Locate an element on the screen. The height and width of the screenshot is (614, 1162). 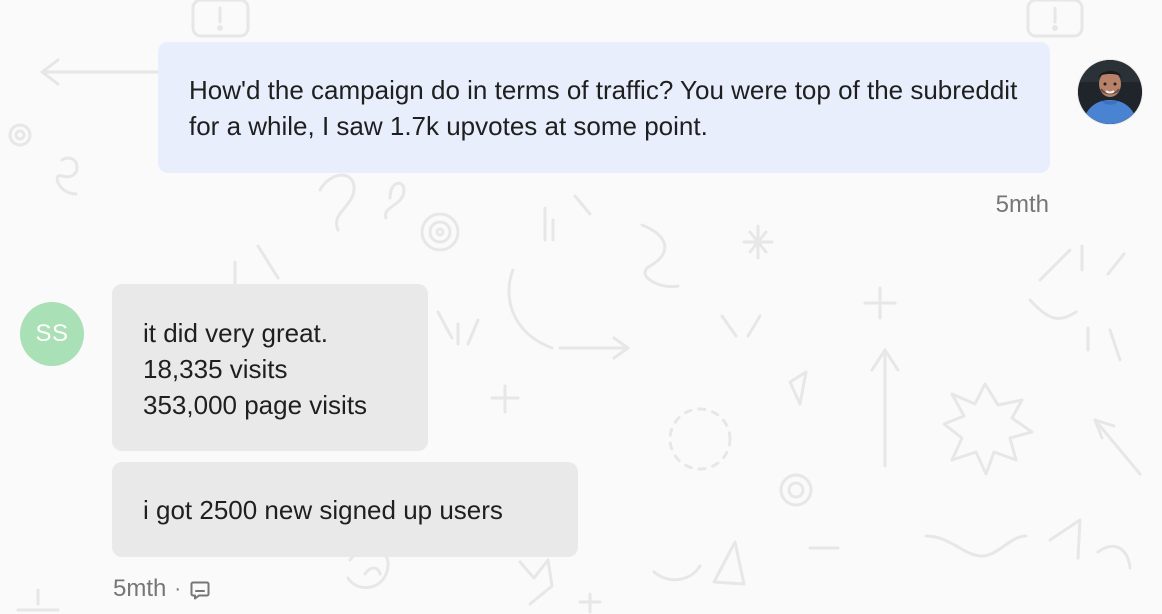
avatar is located at coordinates (1110, 92).